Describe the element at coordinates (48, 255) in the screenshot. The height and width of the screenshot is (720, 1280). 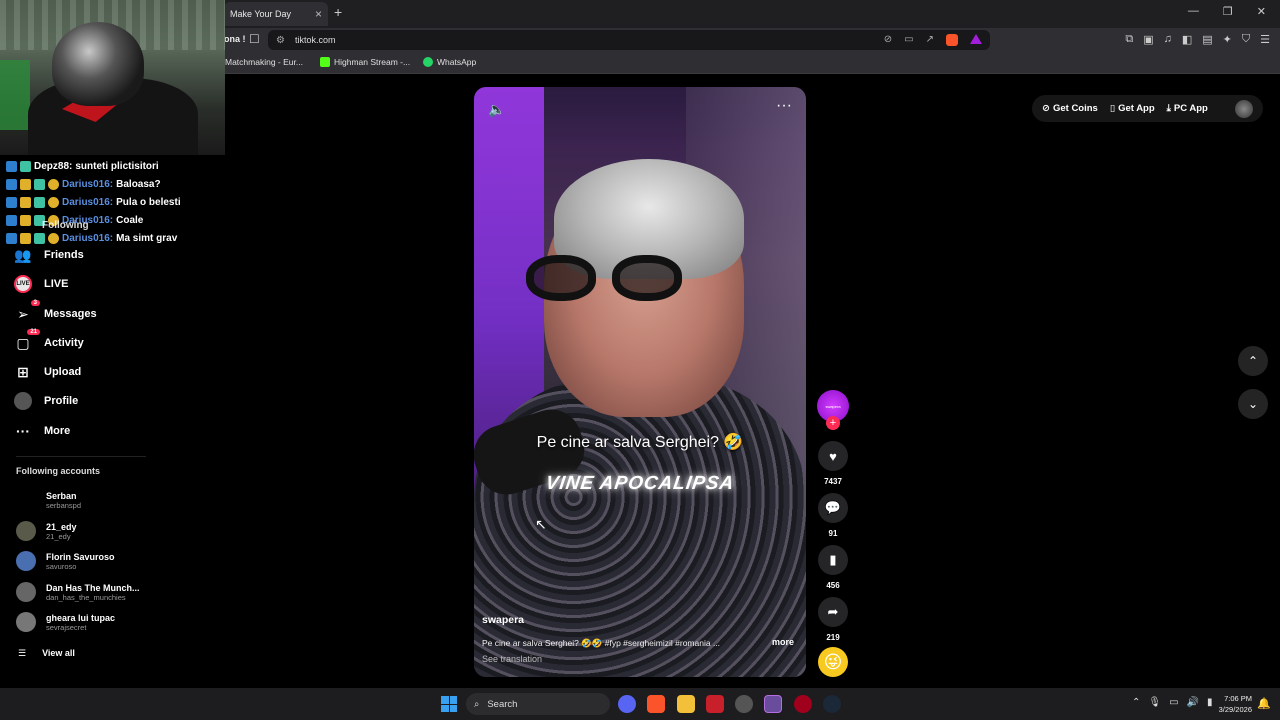
I see `sidebar-item-friends: 👥 Friends` at that location.